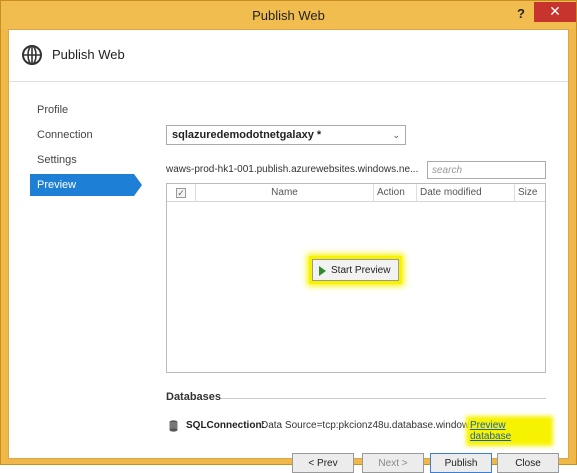 The width and height of the screenshot is (577, 473). Describe the element at coordinates (82, 110) in the screenshot. I see `nav-item-profile: Profile` at that location.